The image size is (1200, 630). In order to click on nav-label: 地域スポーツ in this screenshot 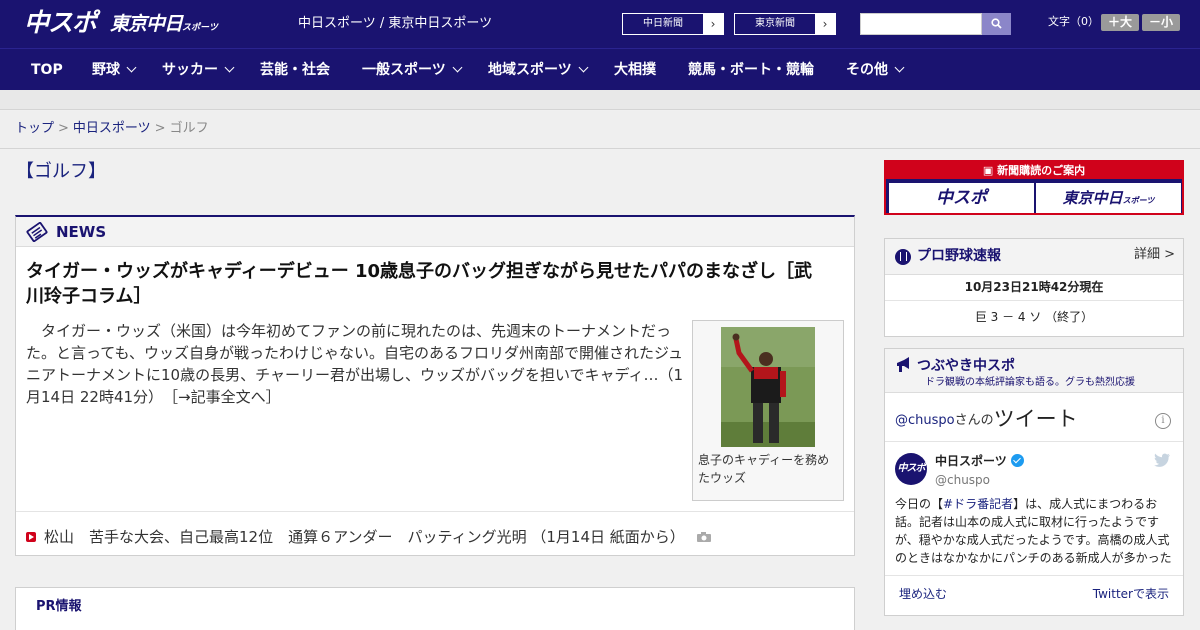, I will do `click(530, 70)`.